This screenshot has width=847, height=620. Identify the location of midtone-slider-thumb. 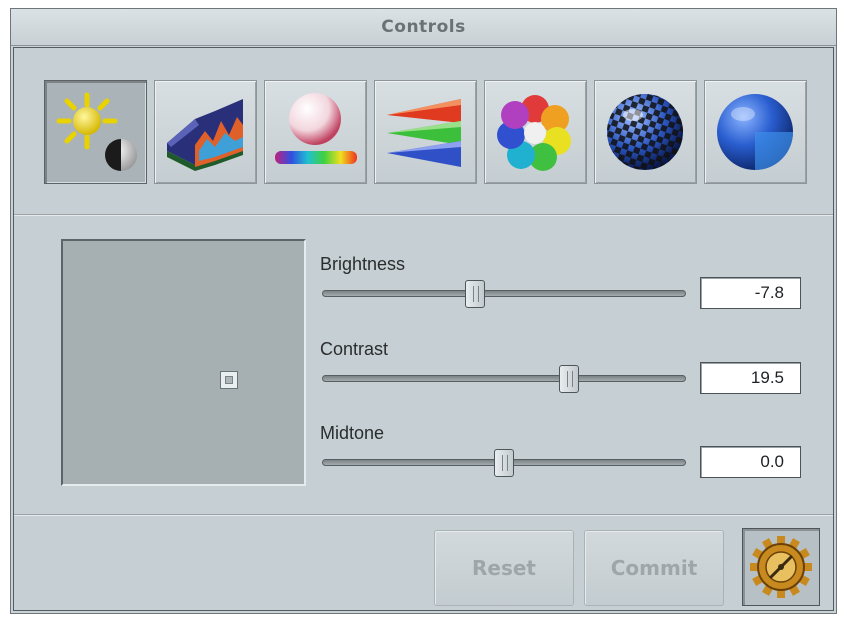
(504, 463).